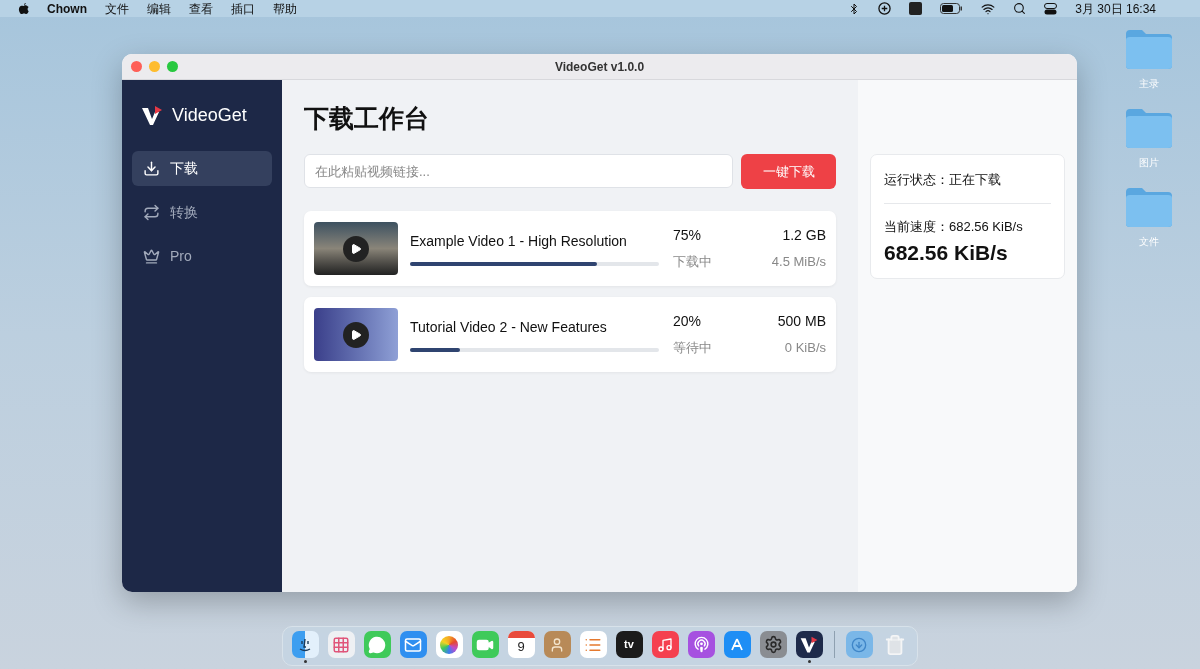 This screenshot has width=1200, height=669. I want to click on download-speed: 4.5 MiB/s, so click(798, 262).